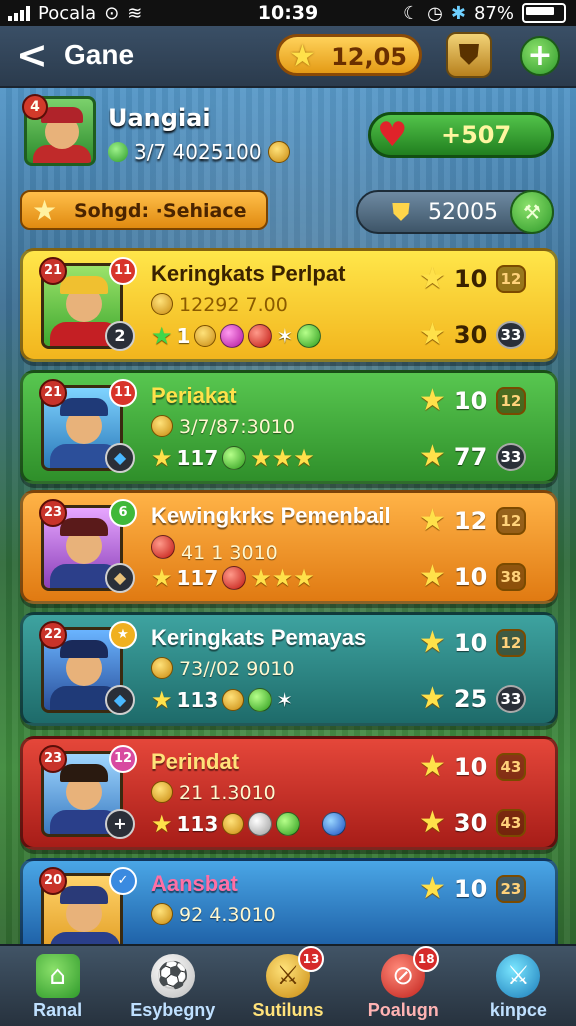 This screenshot has width=576, height=1026. What do you see at coordinates (123, 513) in the screenshot?
I see `corner-badge: 6` at bounding box center [123, 513].